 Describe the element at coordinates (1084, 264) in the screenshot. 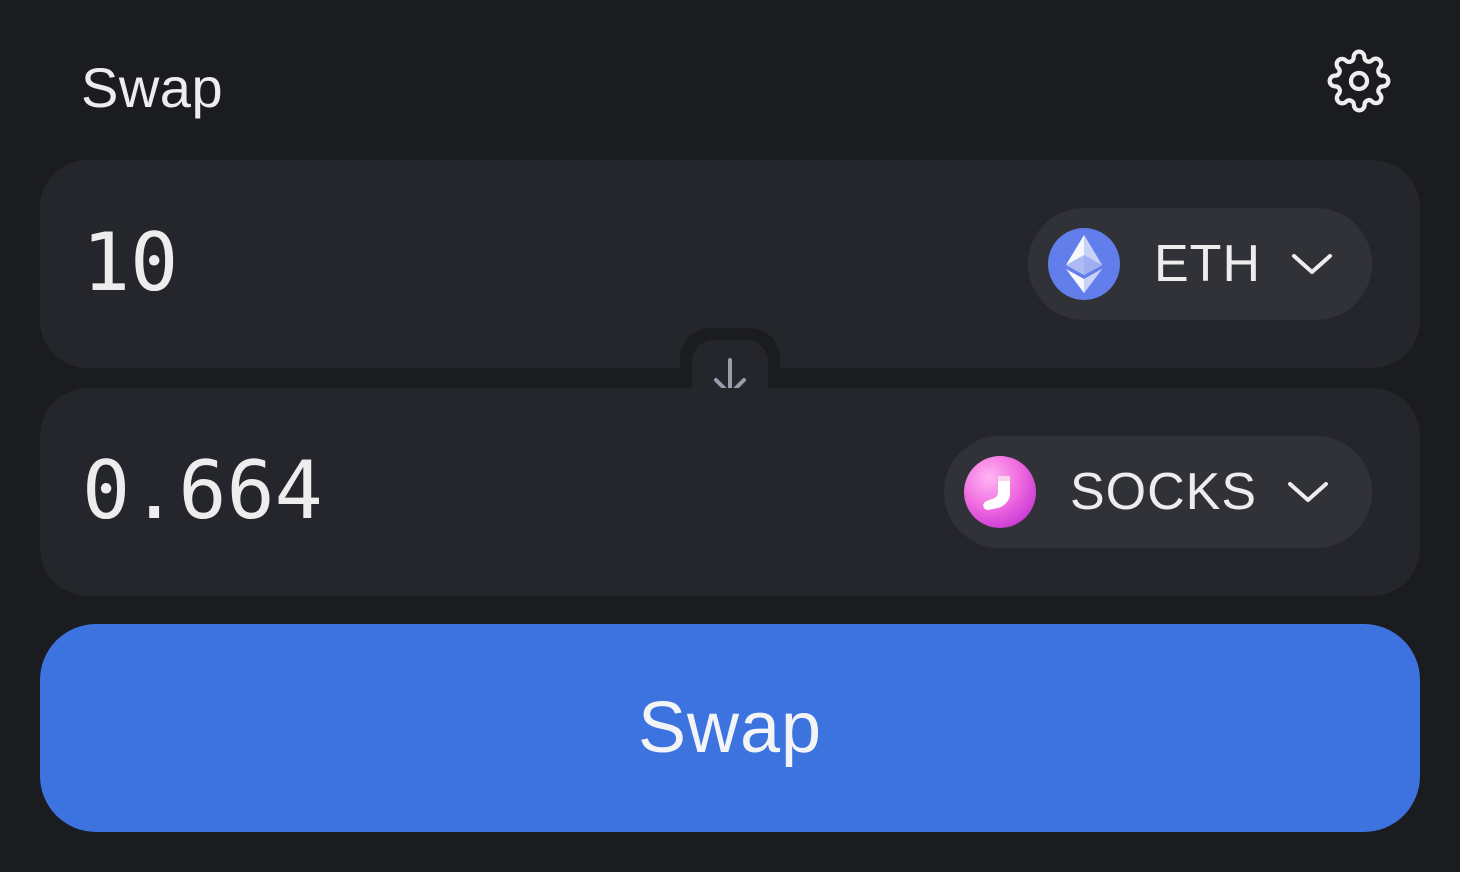

I see `ethereum-logo-icon` at that location.